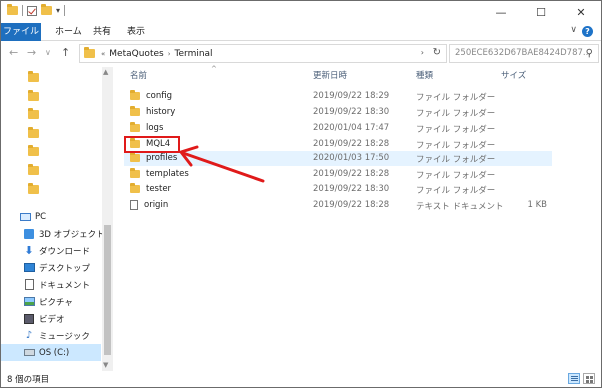 The image size is (602, 388). Describe the element at coordinates (214, 69) in the screenshot. I see `sort-ascending-icon: ^` at that location.